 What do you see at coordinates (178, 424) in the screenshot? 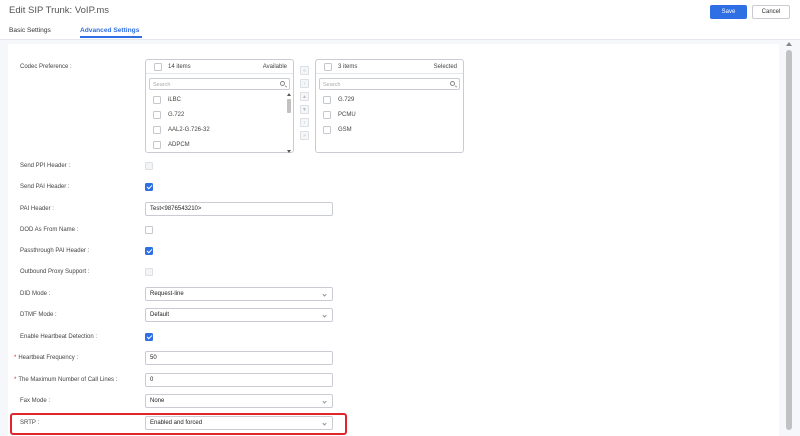
I see `srtp-highlight-box` at bounding box center [178, 424].